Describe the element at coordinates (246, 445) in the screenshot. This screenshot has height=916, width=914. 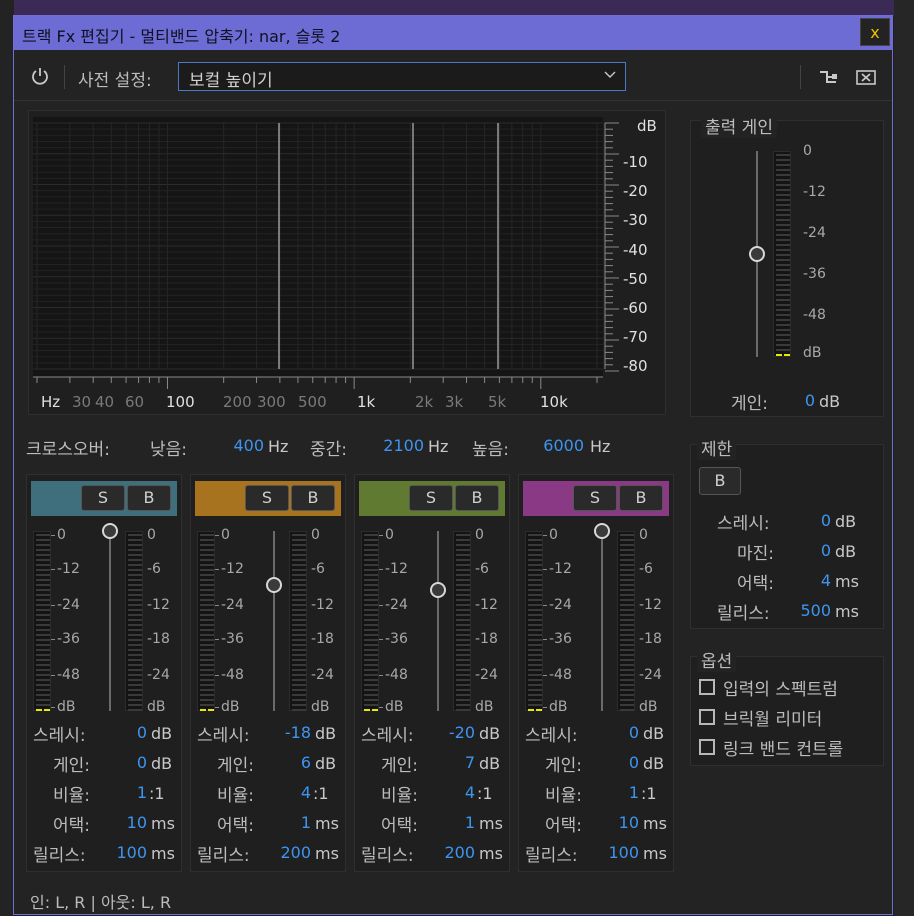
I see `crossover-low-value: 400` at that location.